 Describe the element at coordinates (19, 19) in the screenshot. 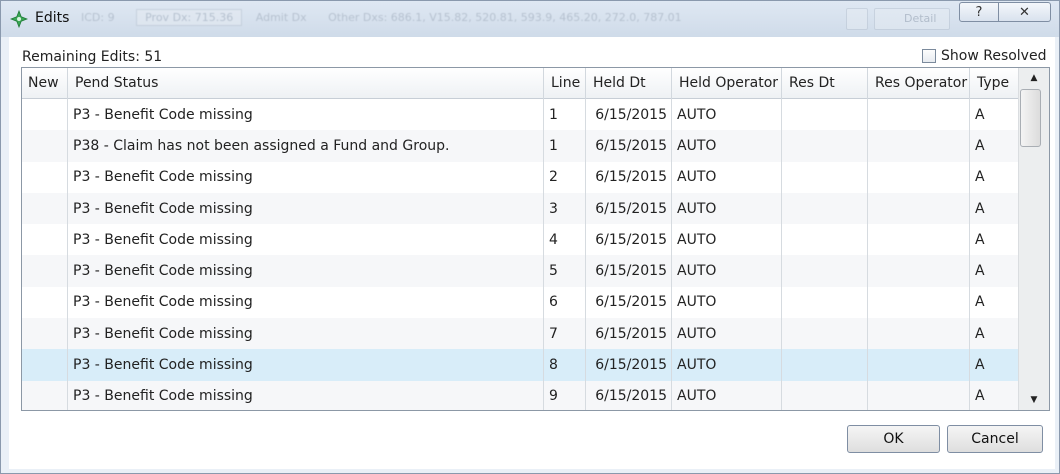

I see `diamond-star-icon` at that location.